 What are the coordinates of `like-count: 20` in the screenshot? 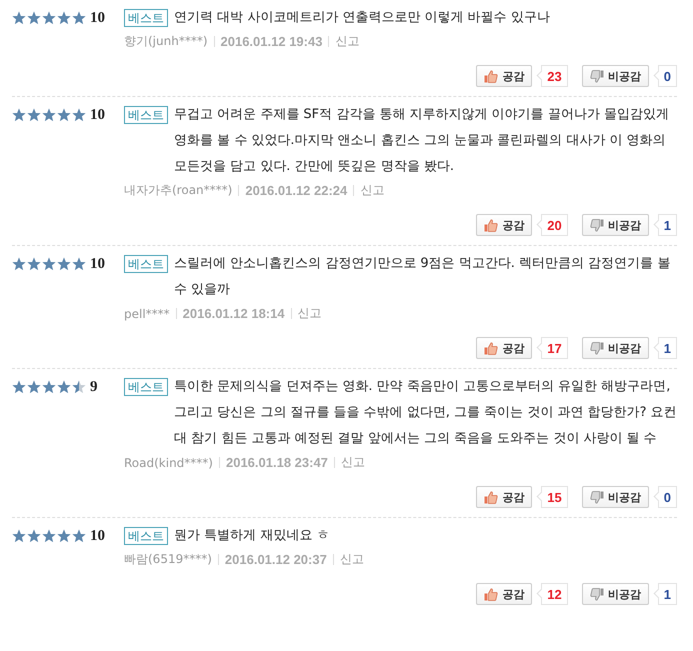 It's located at (552, 225).